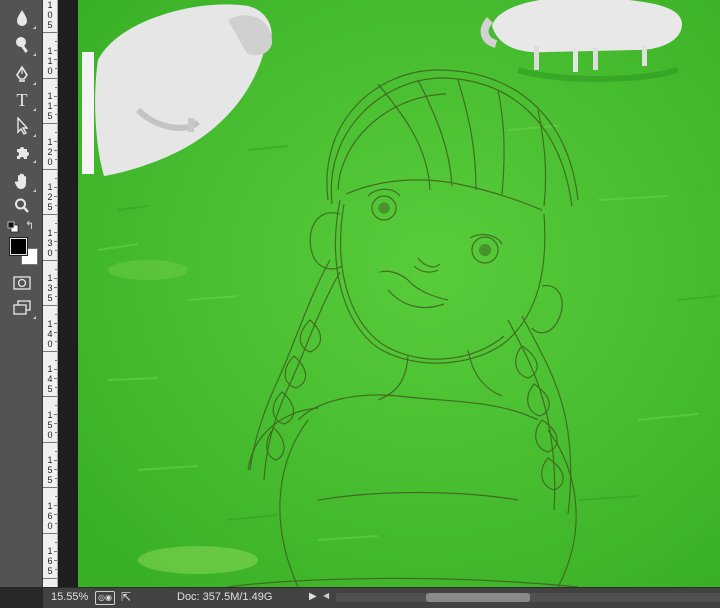  What do you see at coordinates (22, 74) in the screenshot?
I see `pen-tool` at bounding box center [22, 74].